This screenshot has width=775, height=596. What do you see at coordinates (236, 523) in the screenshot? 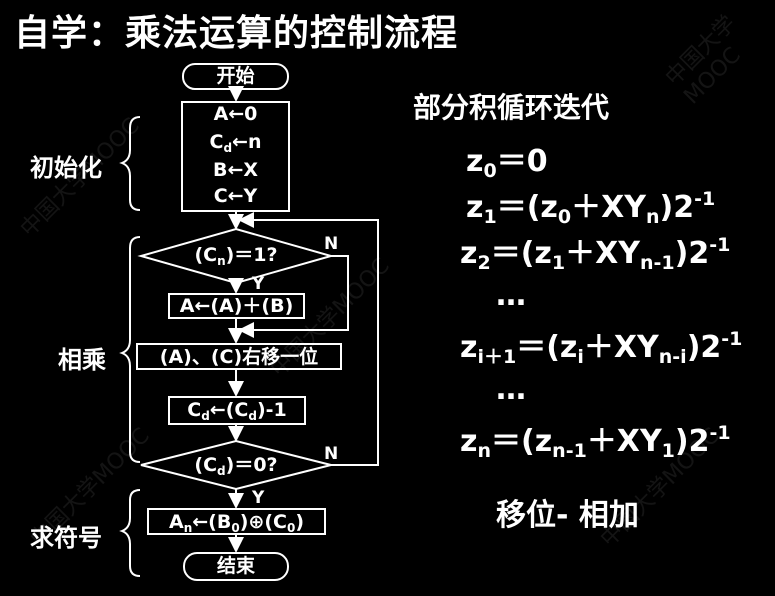
I see `sign-label: An←(B0)⊕(C0)` at bounding box center [236, 523].